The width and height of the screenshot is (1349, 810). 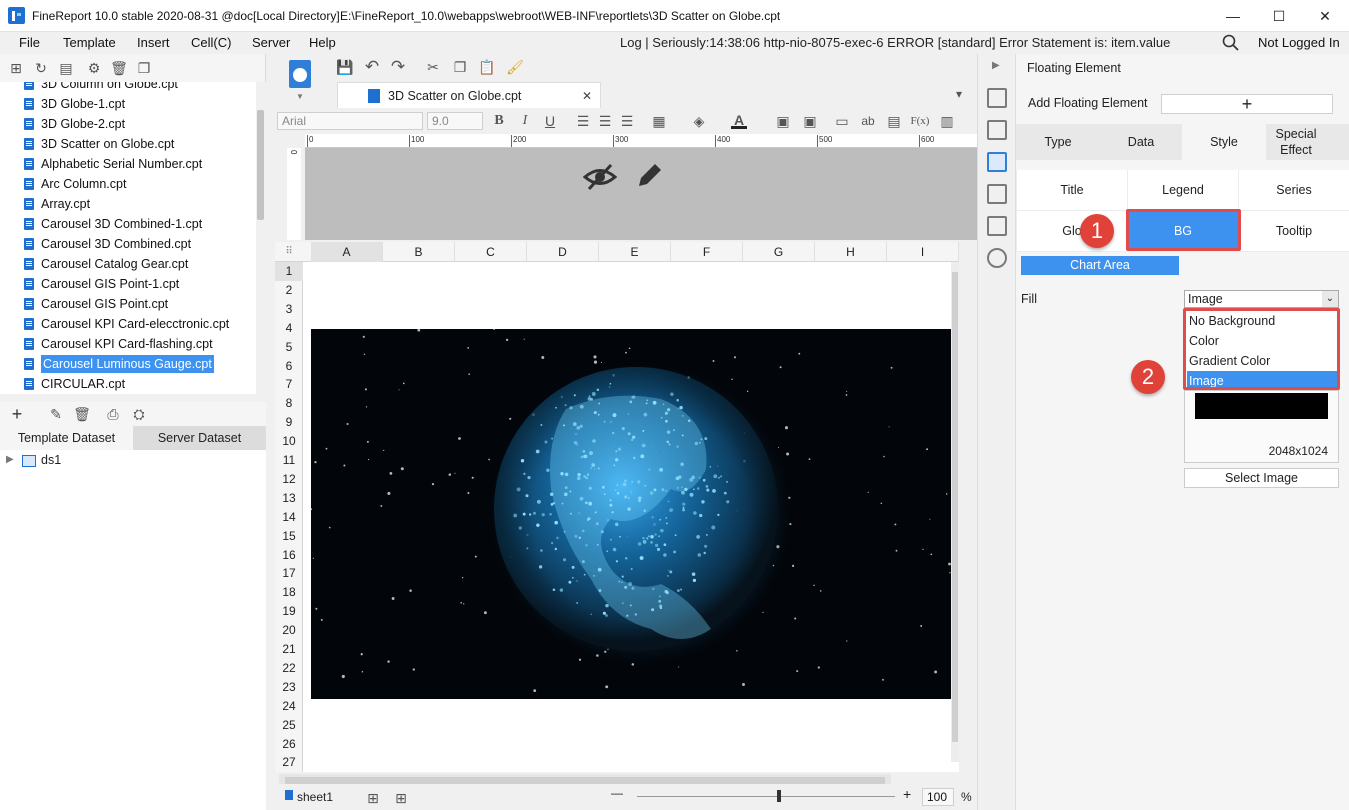 I want to click on bold-icon: B, so click(x=499, y=121).